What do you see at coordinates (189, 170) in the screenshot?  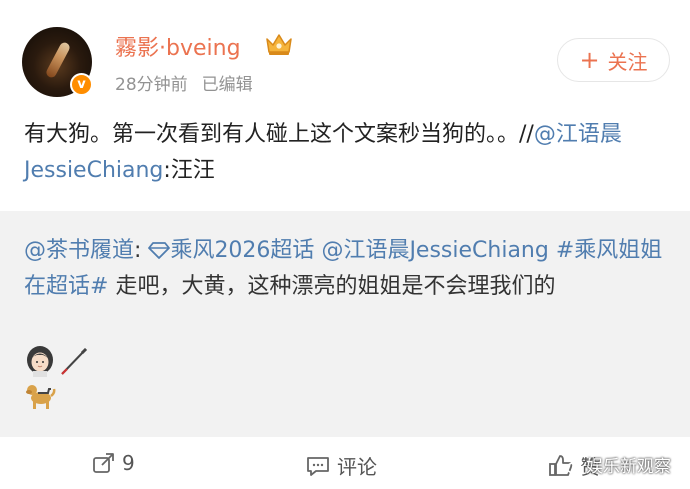 I see `post-tail: :汪汪` at bounding box center [189, 170].